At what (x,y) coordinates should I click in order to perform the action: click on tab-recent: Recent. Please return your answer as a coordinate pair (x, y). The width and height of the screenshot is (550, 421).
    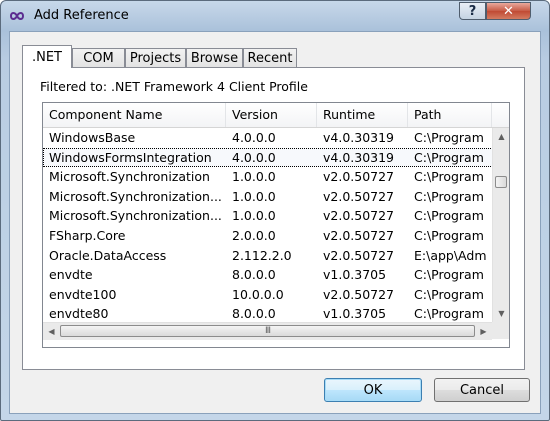
    Looking at the image, I should click on (270, 57).